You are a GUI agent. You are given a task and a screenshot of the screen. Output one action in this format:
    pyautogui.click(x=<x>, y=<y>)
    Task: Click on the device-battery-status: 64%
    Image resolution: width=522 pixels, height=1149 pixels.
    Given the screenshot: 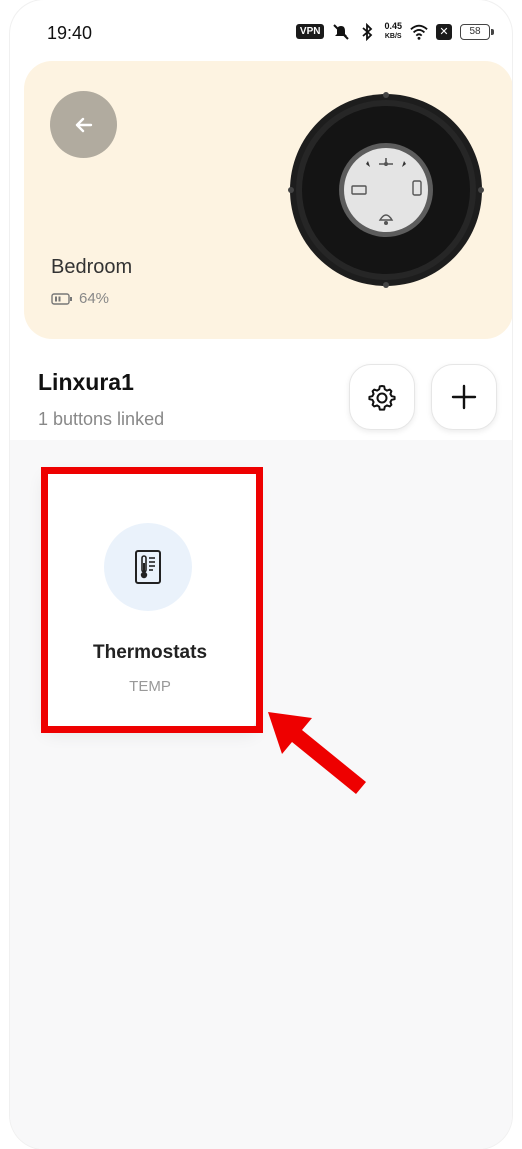 What is the action you would take?
    pyautogui.click(x=80, y=298)
    